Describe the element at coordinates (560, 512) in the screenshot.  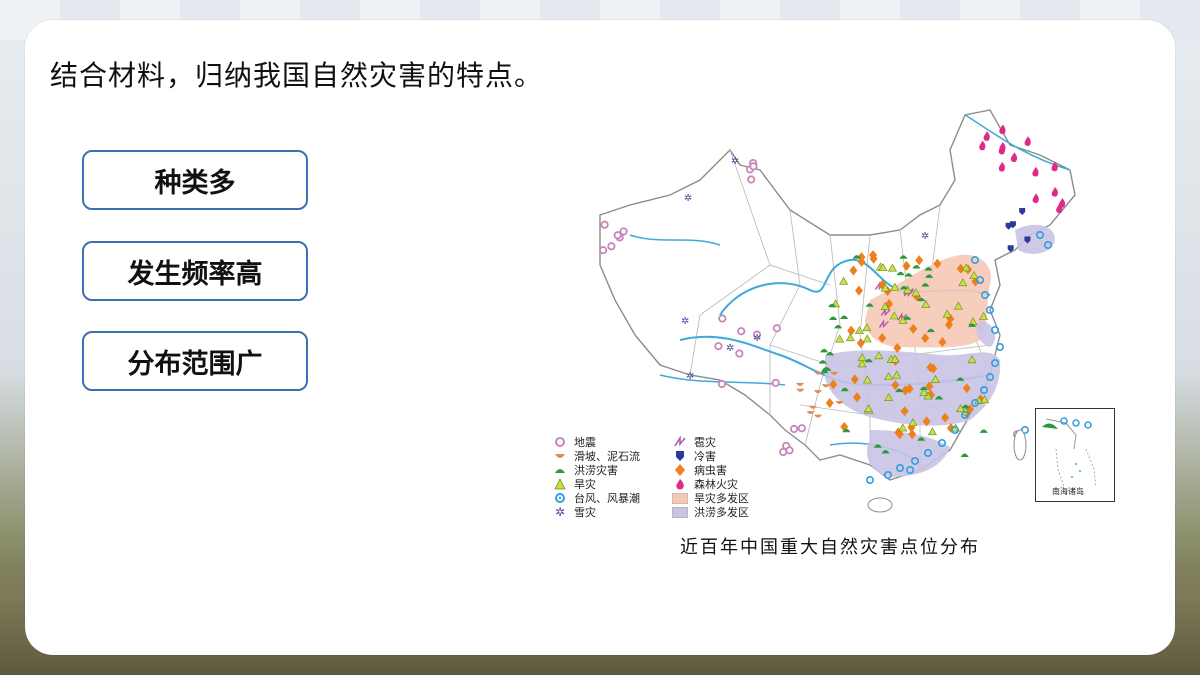
I see `snow-icon: ✲` at that location.